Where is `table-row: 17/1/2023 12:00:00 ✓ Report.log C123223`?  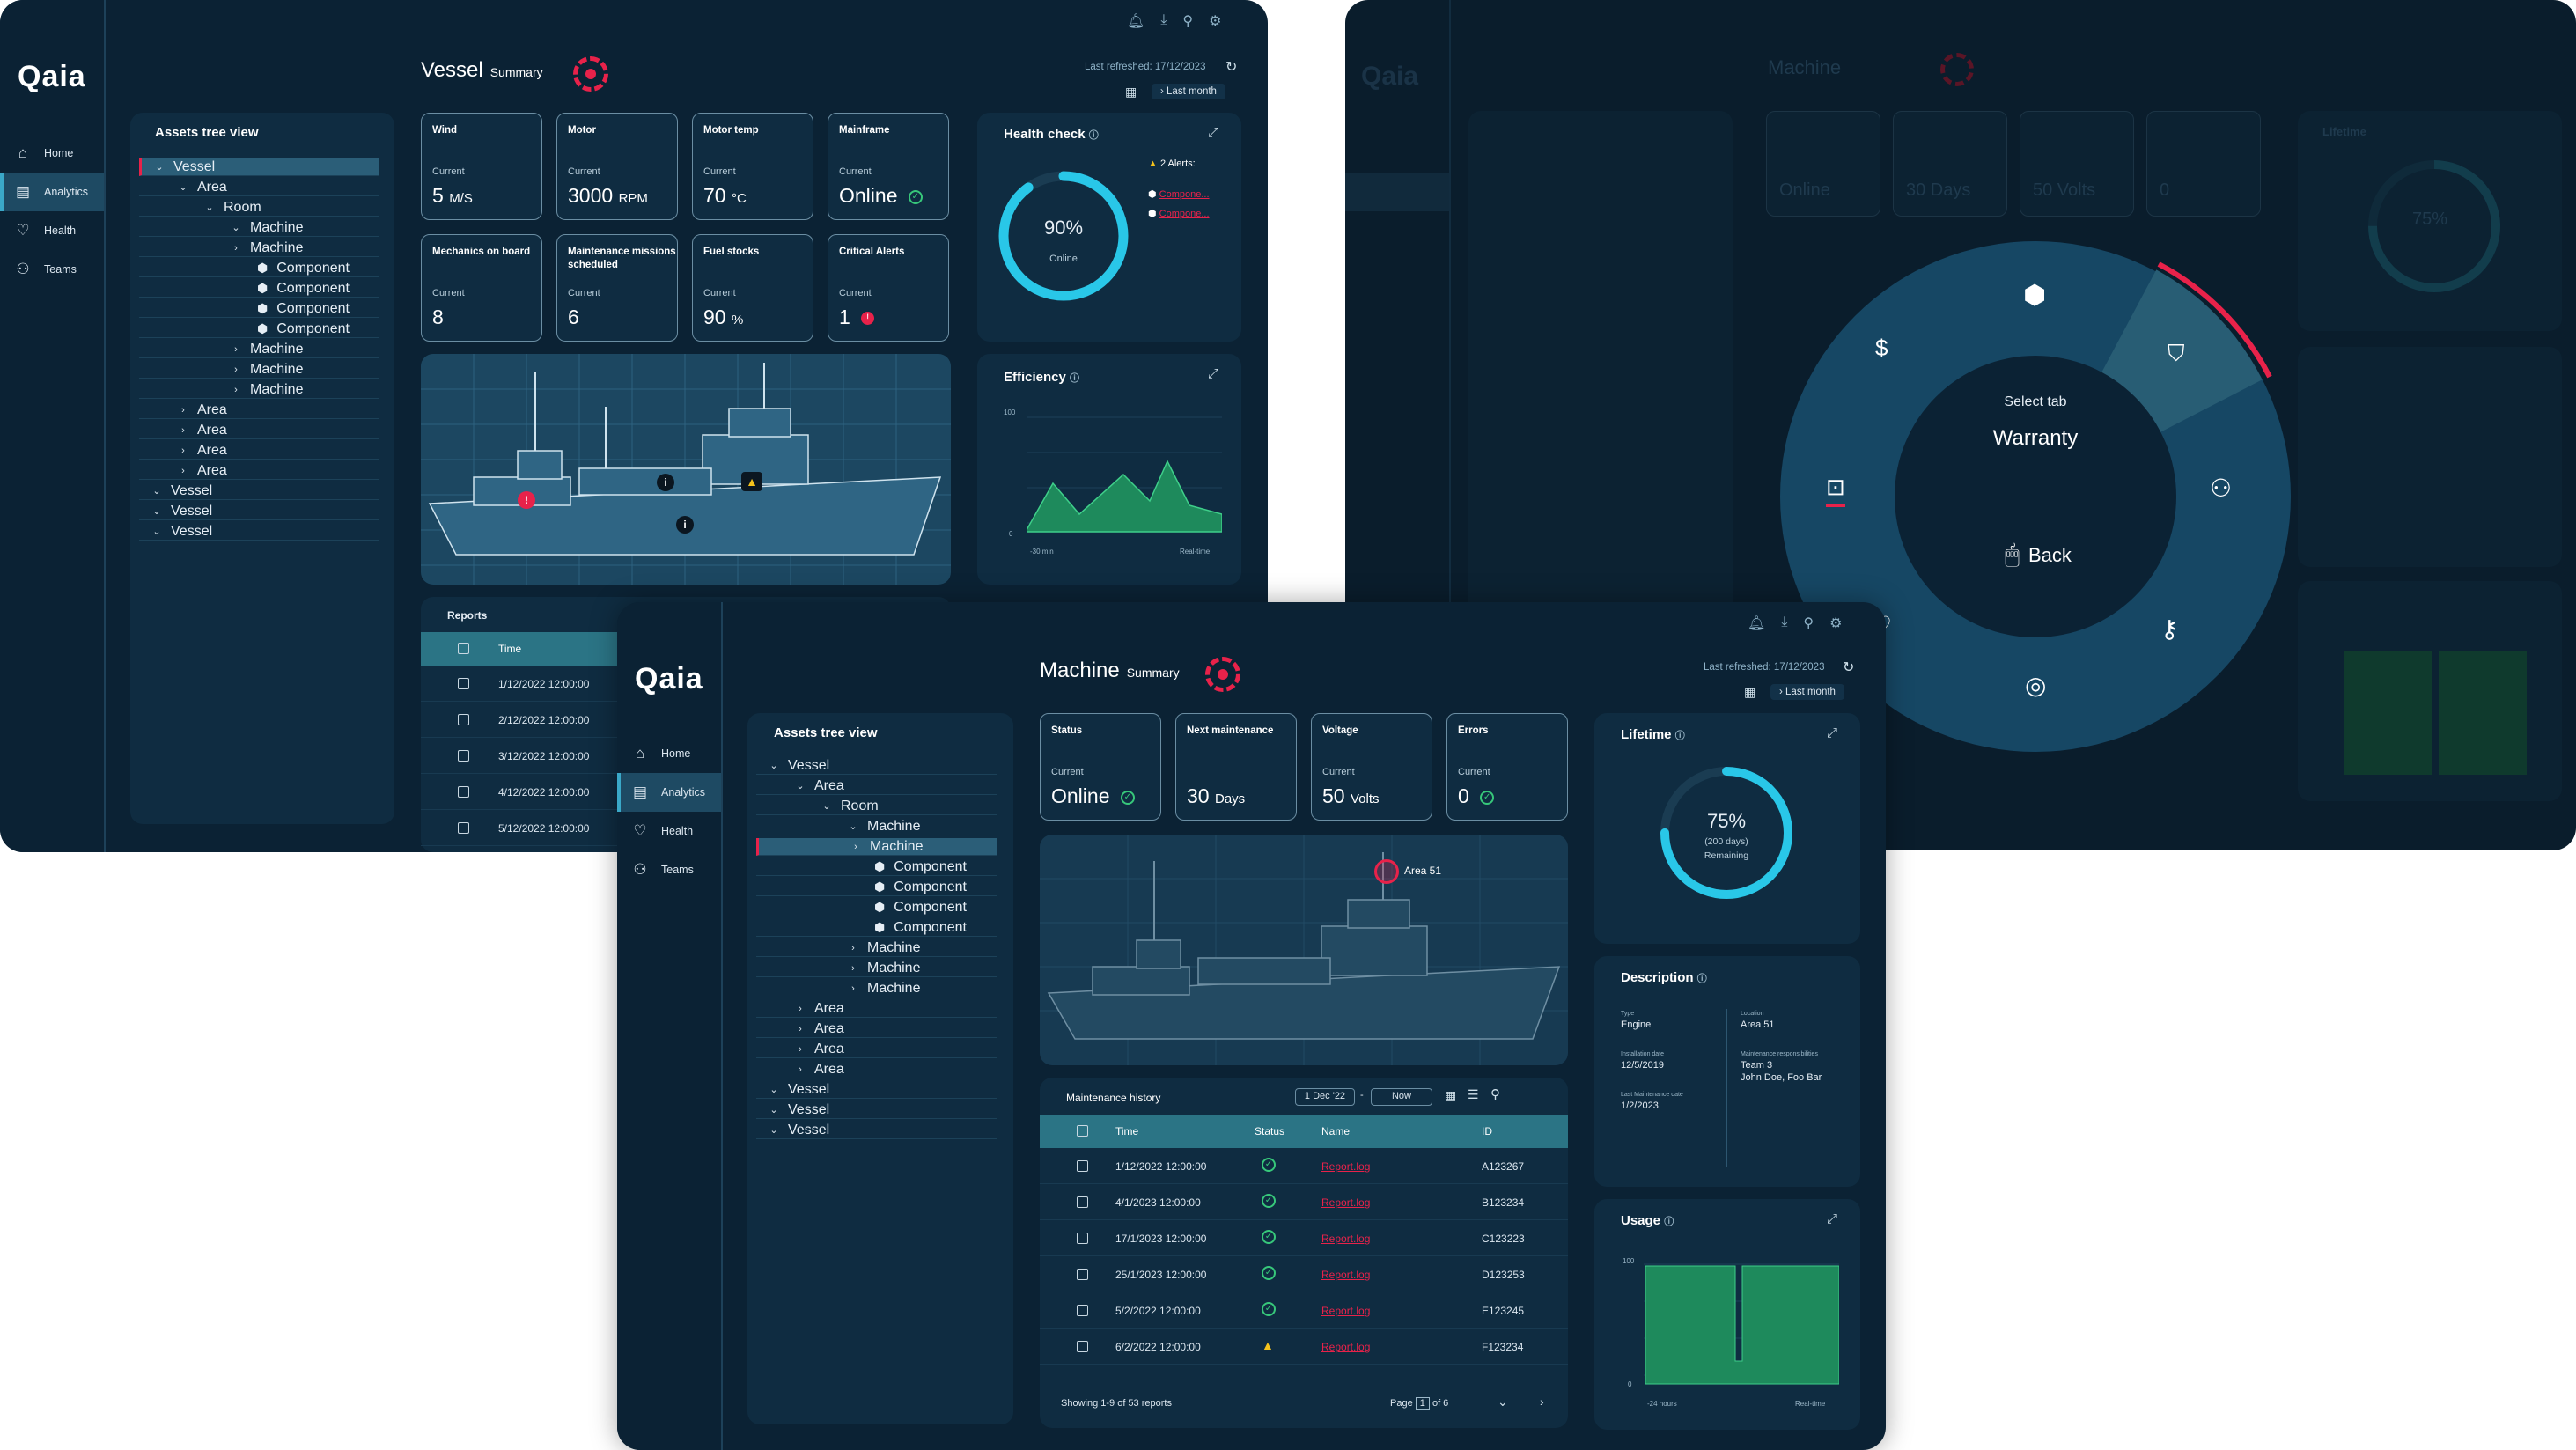
table-row: 17/1/2023 12:00:00 ✓ Report.log C123223 is located at coordinates (1304, 1238).